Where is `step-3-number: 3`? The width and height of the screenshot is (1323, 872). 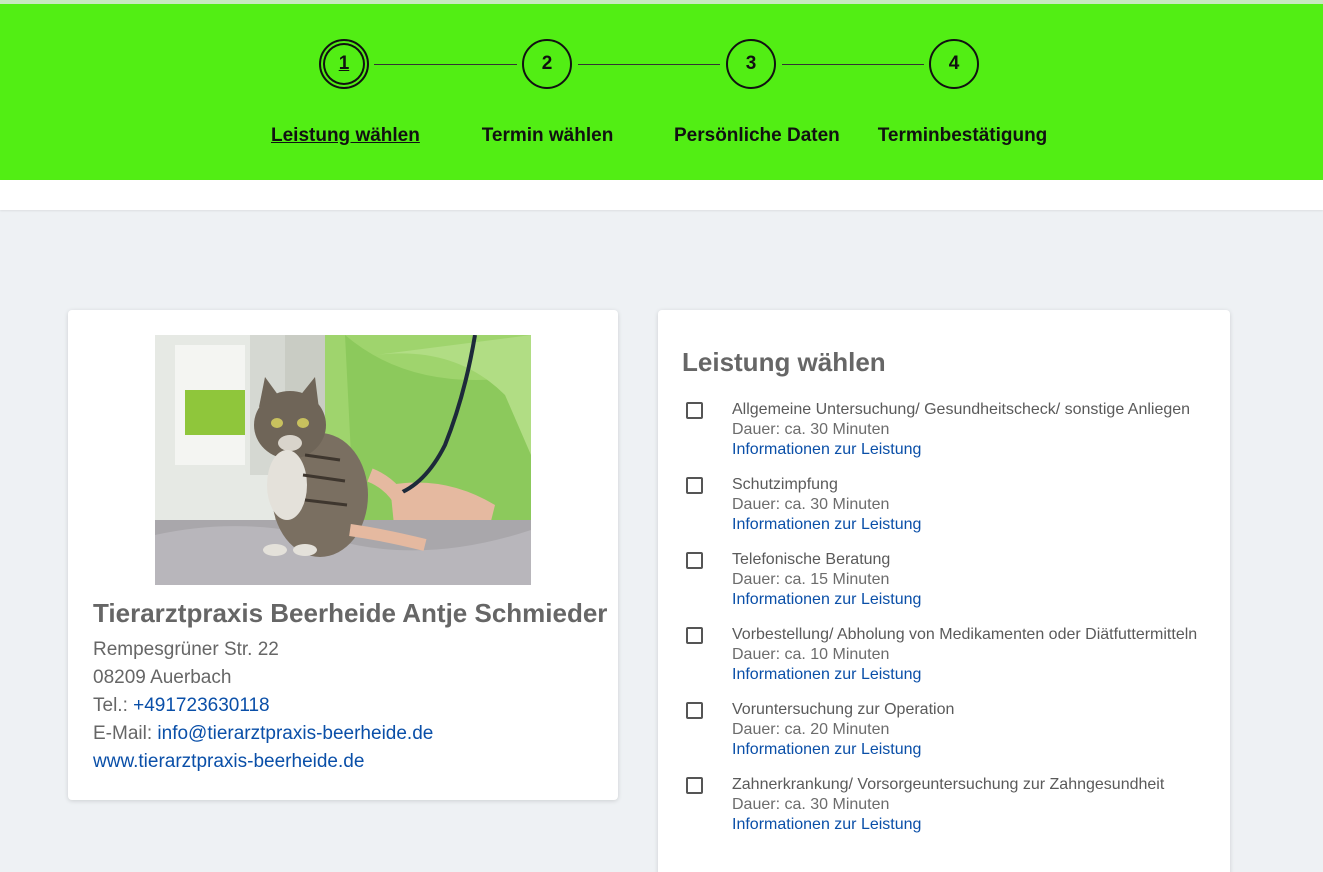 step-3-number: 3 is located at coordinates (751, 63).